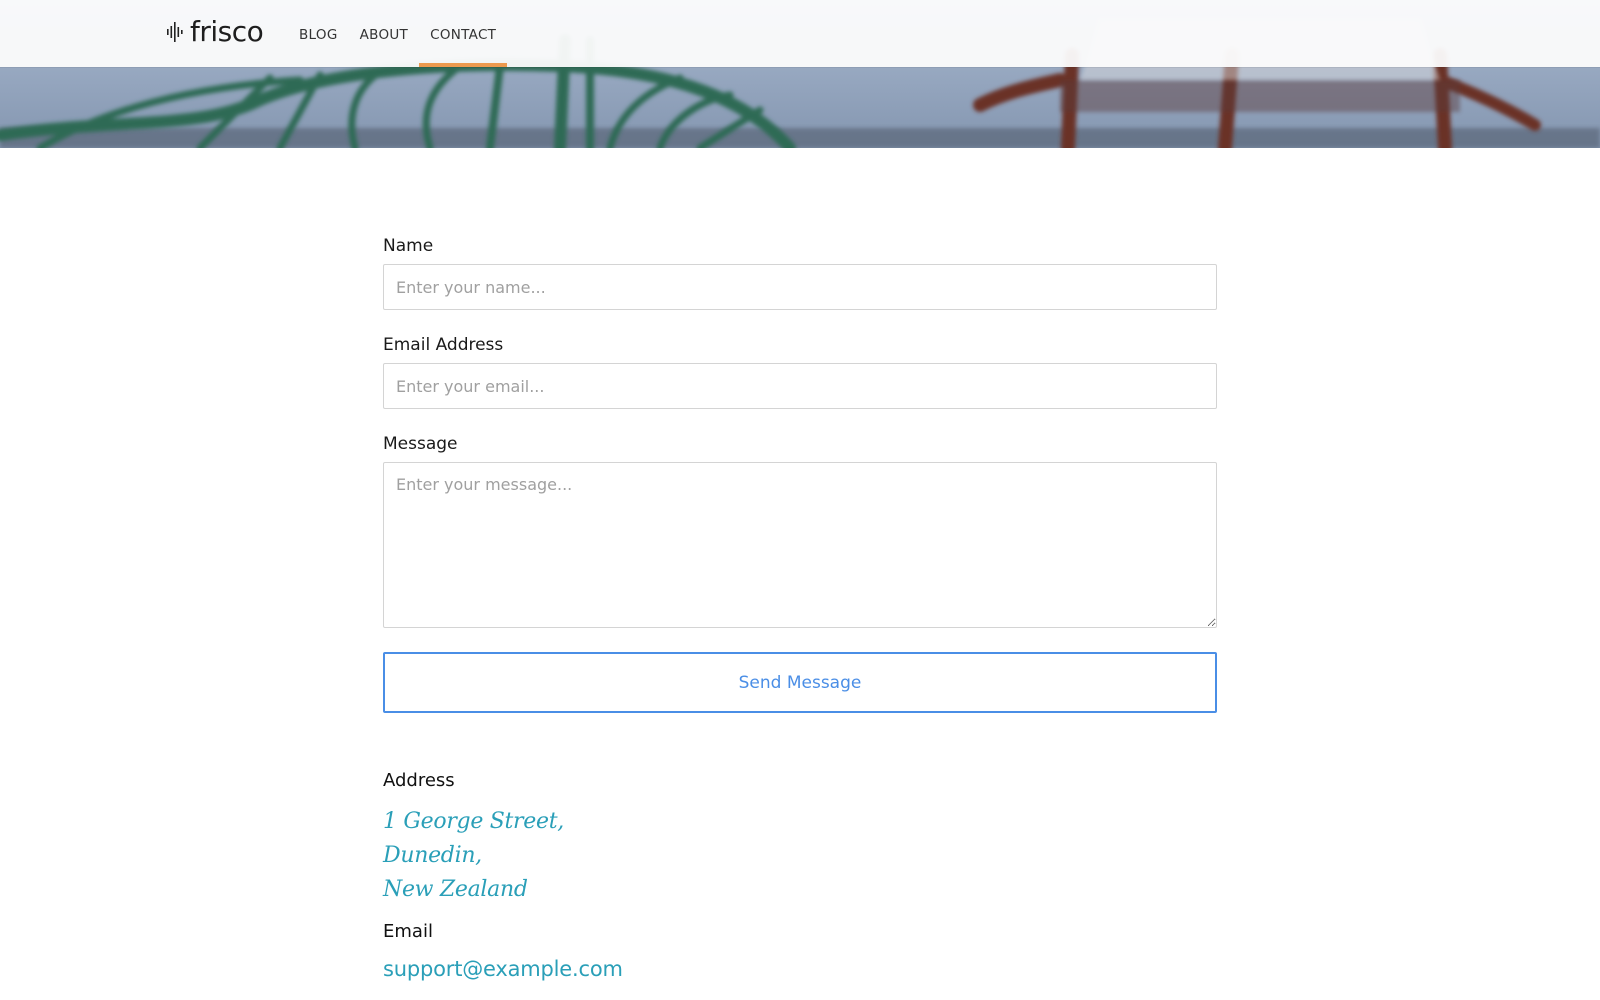 This screenshot has width=1600, height=1000. I want to click on nav-item-label: BLOG, so click(318, 34).